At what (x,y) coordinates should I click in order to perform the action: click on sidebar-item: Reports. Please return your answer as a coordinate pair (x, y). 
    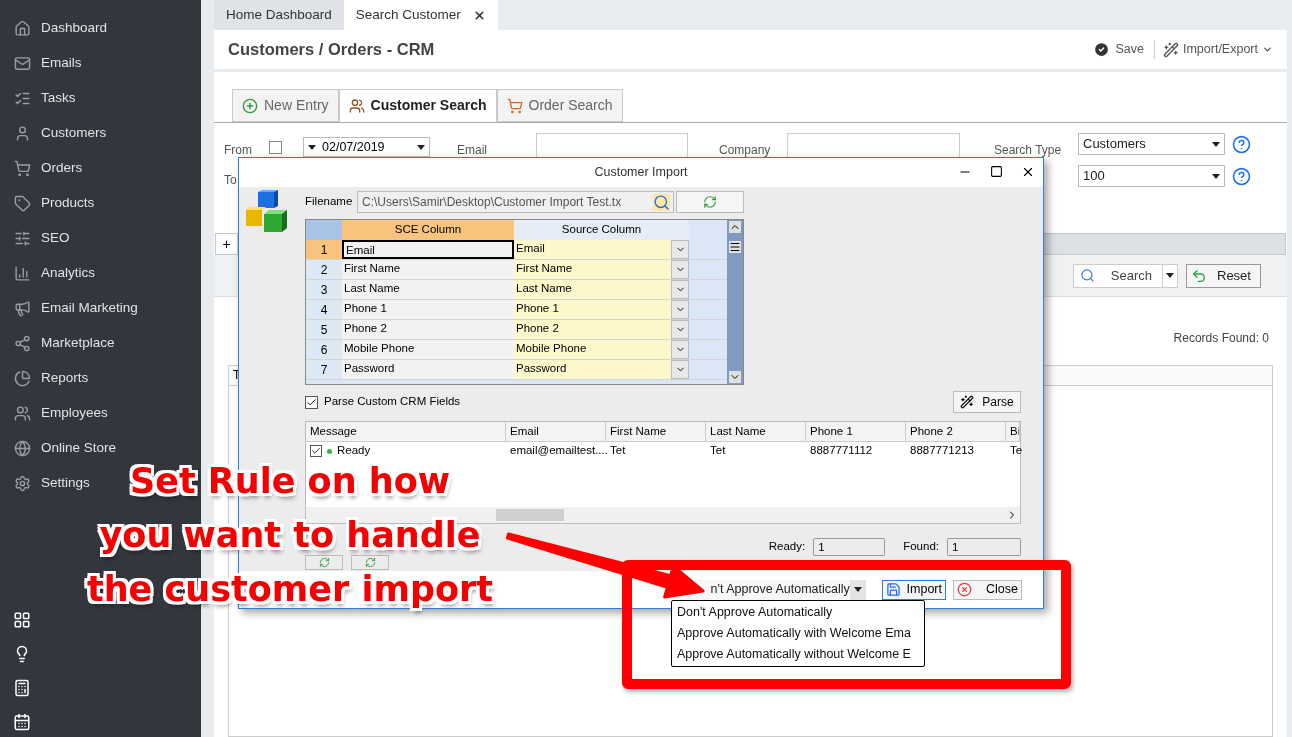
    Looking at the image, I should click on (65, 378).